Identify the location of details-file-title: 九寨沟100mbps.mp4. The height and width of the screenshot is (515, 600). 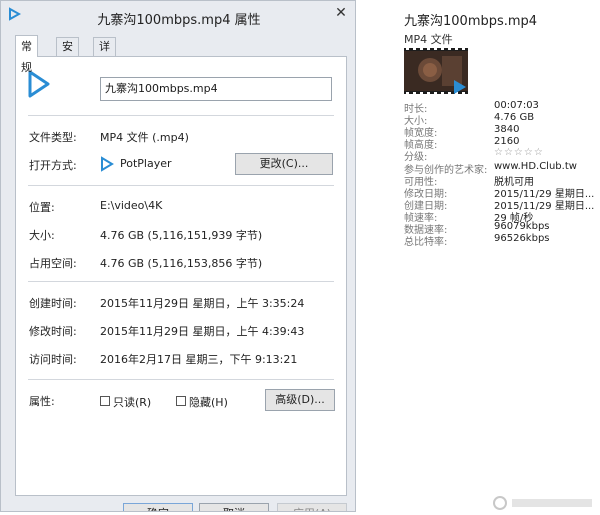
(471, 21).